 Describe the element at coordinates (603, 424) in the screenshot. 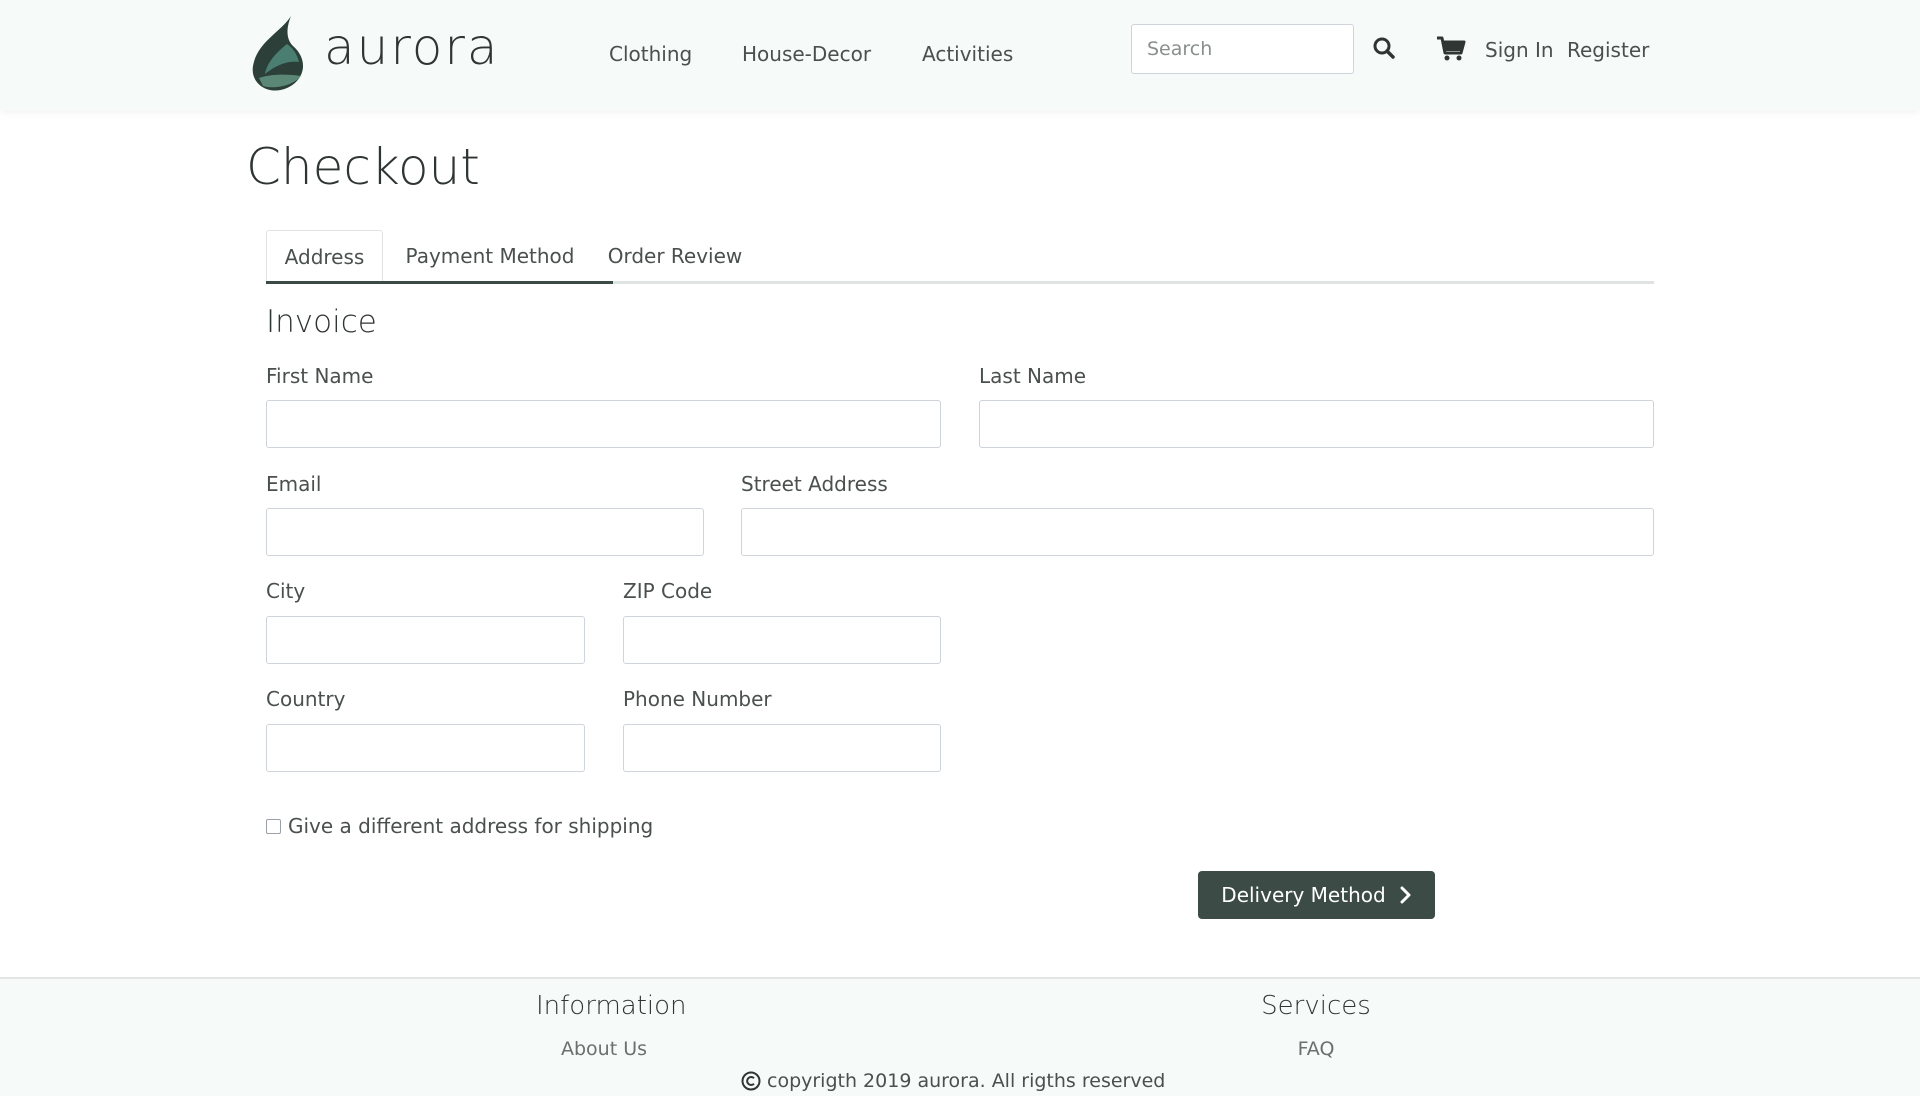

I see `first-name-field` at that location.